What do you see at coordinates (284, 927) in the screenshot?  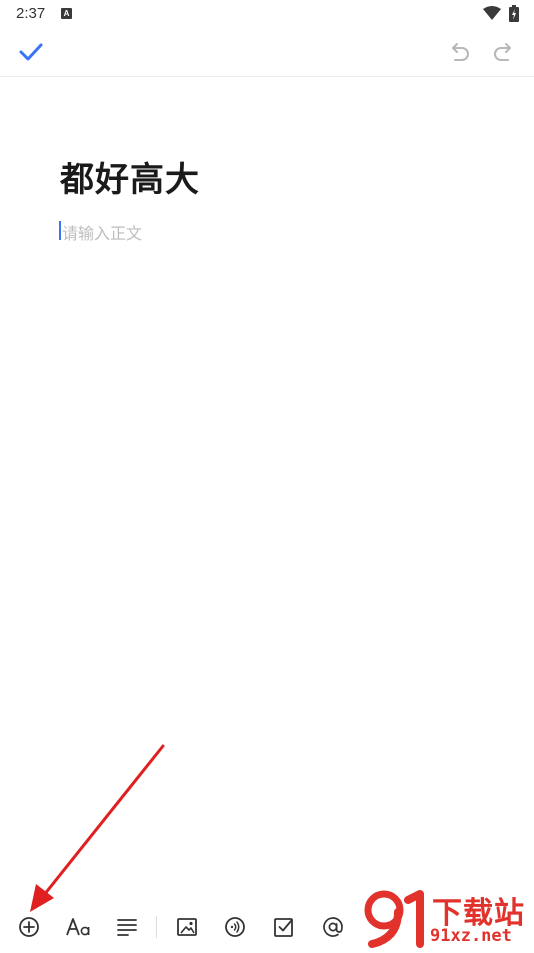 I see `checklist-icon` at bounding box center [284, 927].